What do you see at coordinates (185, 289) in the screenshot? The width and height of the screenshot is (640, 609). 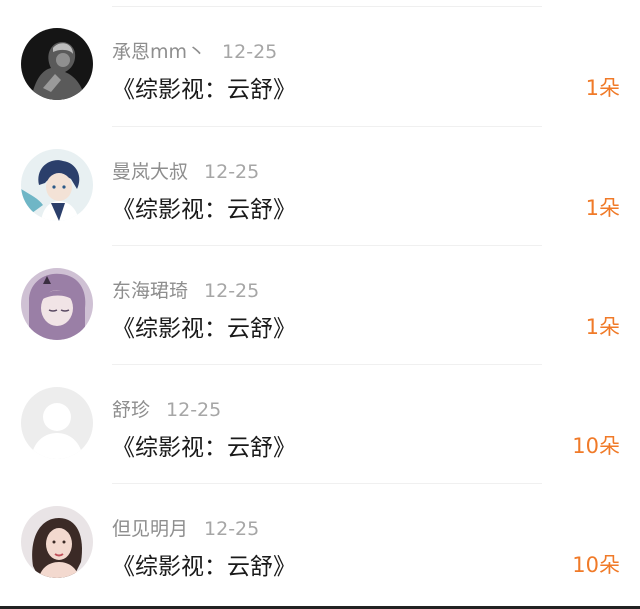 I see `user-name: 东海珺琦 12-25` at bounding box center [185, 289].